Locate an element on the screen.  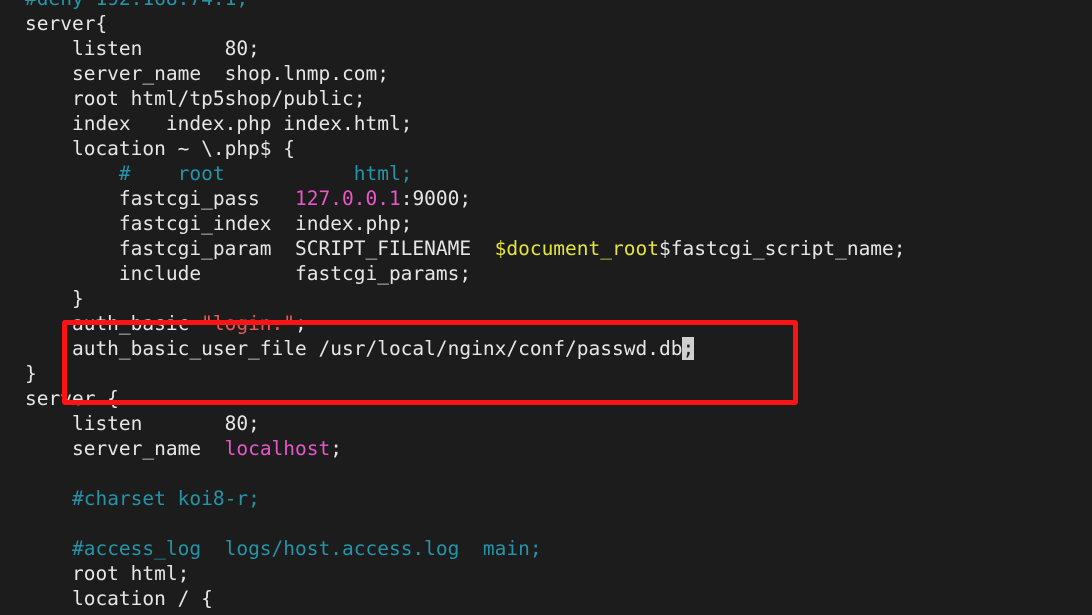
code-token: location ~ \.php$ { is located at coordinates (160, 148).